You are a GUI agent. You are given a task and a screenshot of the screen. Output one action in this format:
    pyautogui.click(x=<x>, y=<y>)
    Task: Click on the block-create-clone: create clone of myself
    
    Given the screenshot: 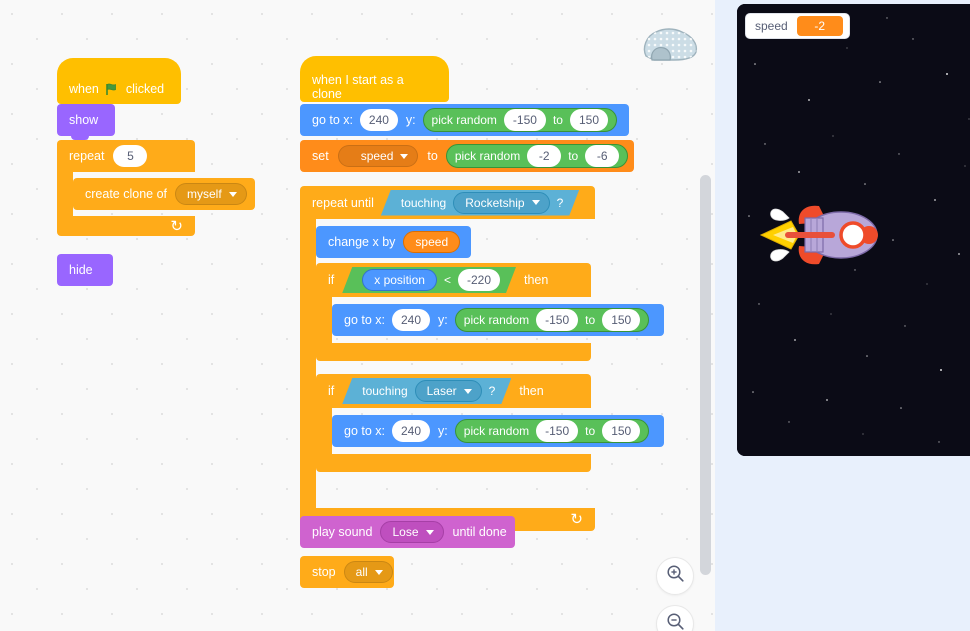 What is the action you would take?
    pyautogui.click(x=164, y=194)
    